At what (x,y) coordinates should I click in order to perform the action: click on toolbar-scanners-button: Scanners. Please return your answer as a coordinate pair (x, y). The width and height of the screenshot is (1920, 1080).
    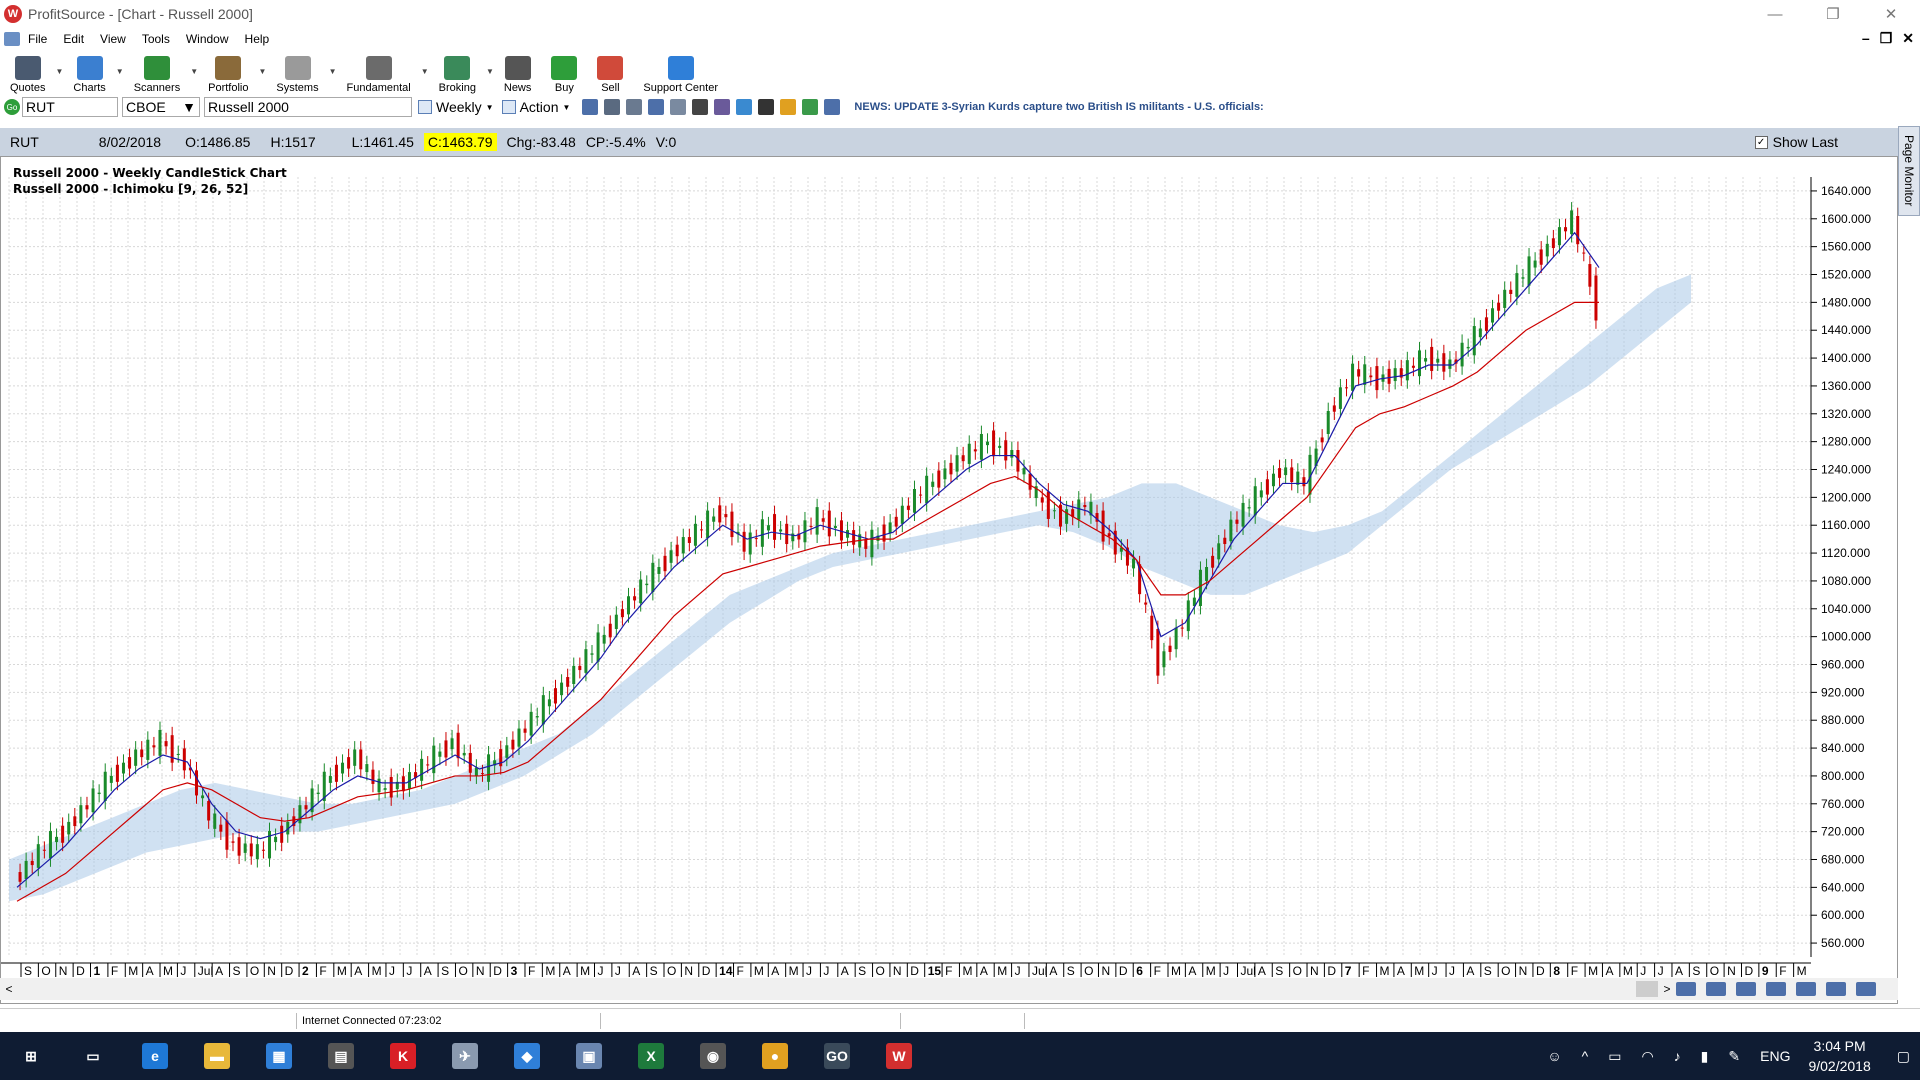
    Looking at the image, I should click on (157, 73).